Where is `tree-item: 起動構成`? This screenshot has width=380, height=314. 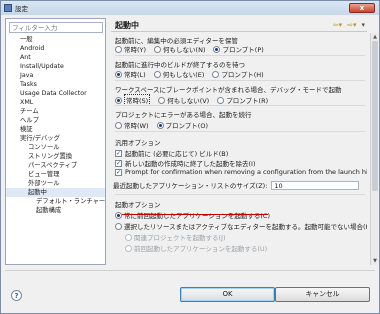
tree-item: 起動構成 is located at coordinates (55, 210).